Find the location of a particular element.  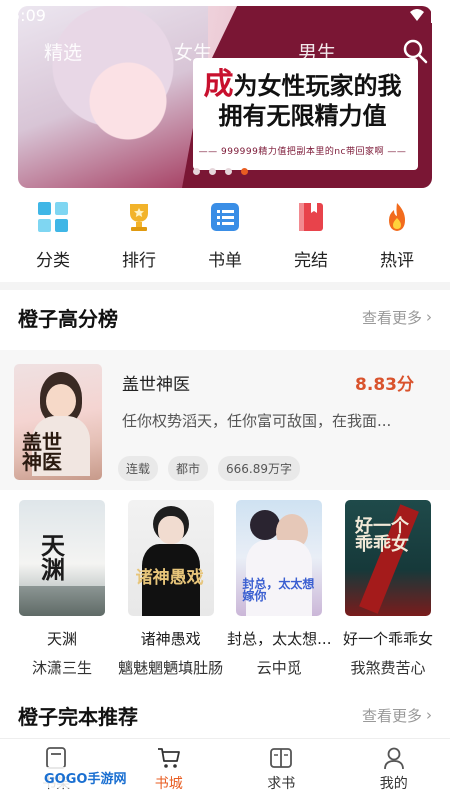

top-rated-header: 橙子高分榜 查看更多 › is located at coordinates (225, 317).